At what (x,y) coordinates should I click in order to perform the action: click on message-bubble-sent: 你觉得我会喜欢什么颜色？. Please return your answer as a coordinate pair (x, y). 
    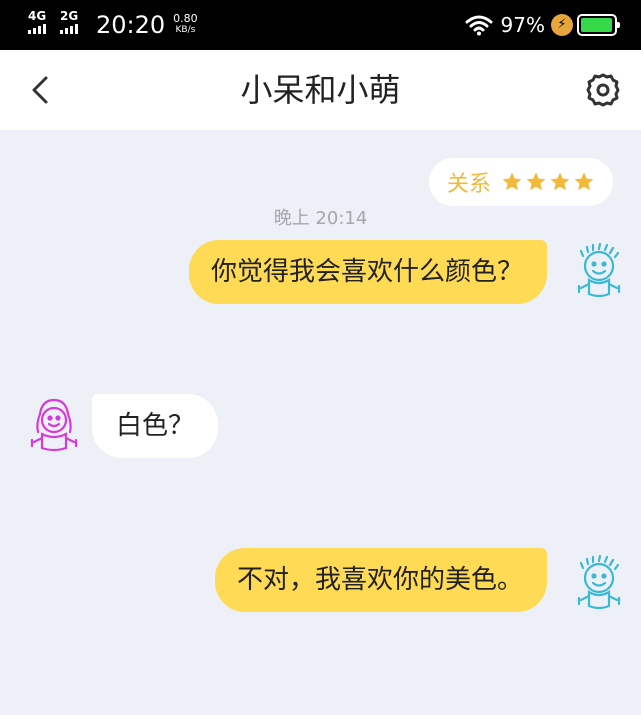
    Looking at the image, I should click on (367, 272).